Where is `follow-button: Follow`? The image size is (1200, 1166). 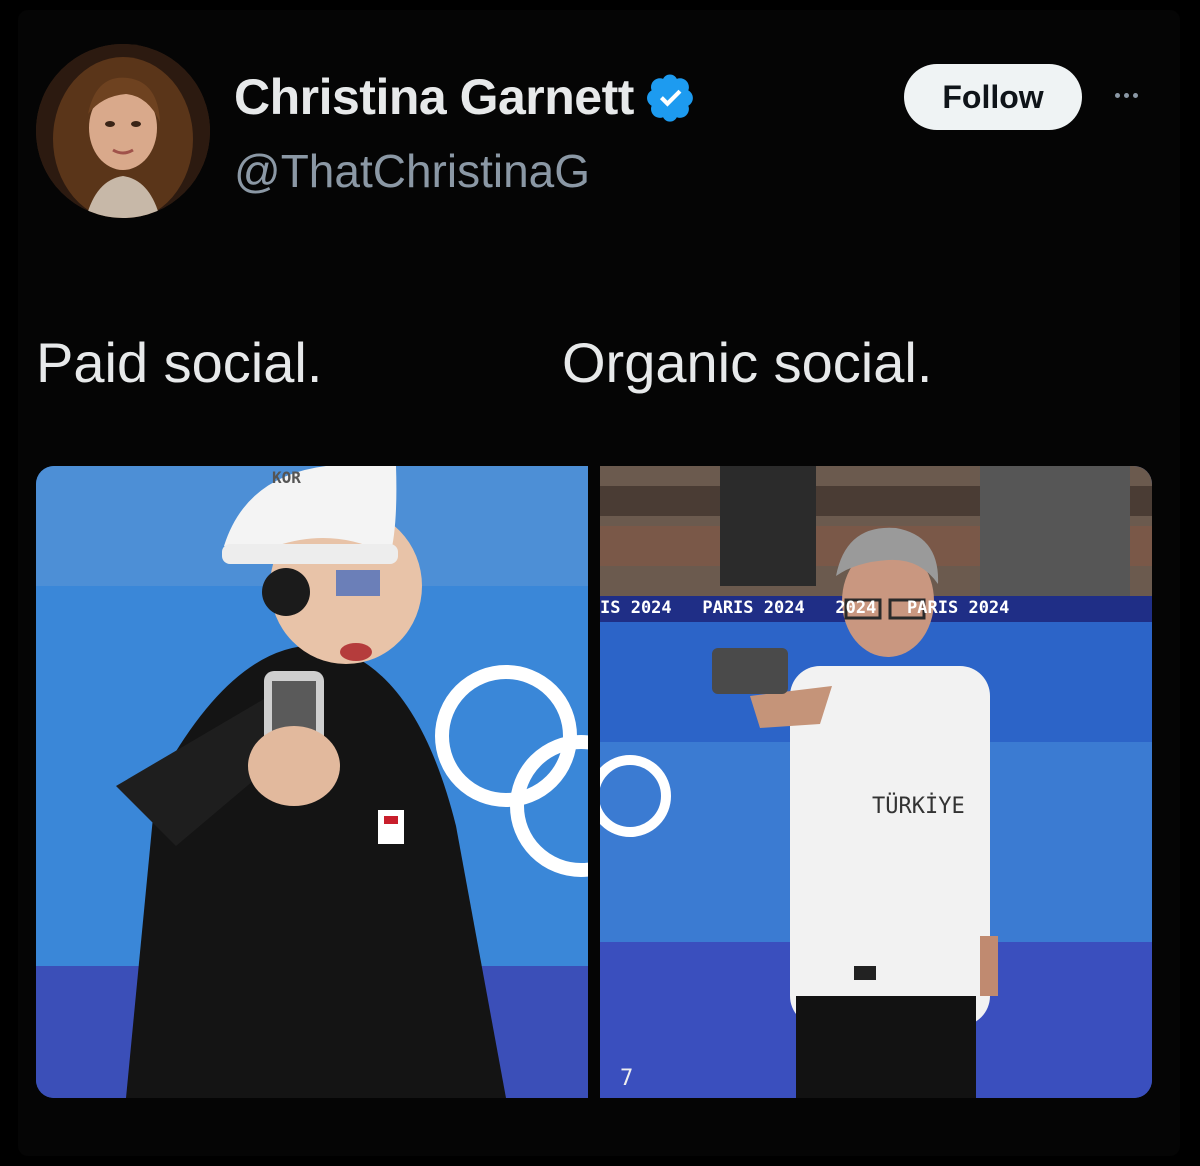 follow-button: Follow is located at coordinates (993, 97).